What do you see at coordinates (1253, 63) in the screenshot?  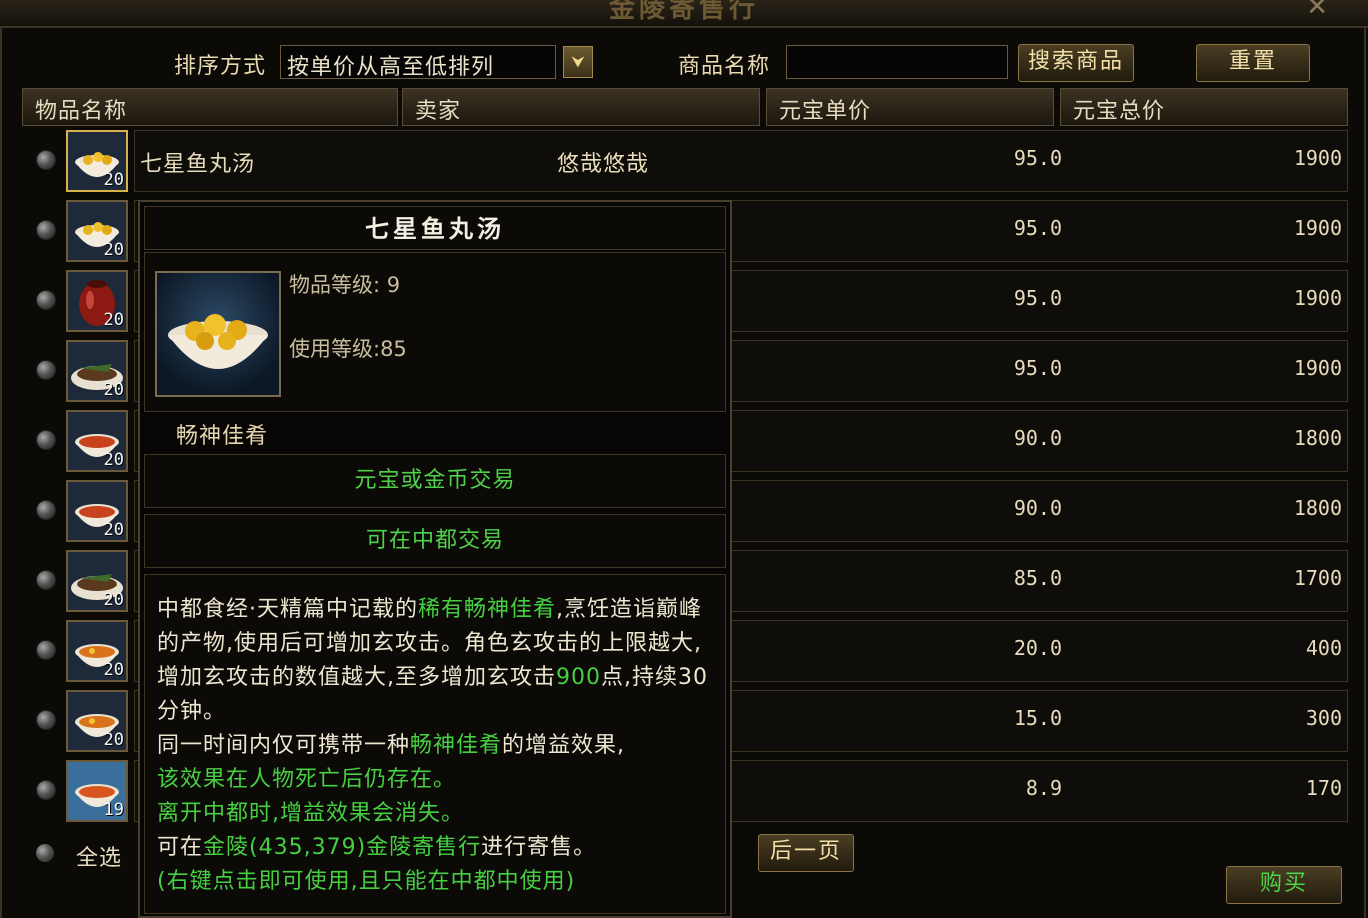 I see `reset-button: 重置` at bounding box center [1253, 63].